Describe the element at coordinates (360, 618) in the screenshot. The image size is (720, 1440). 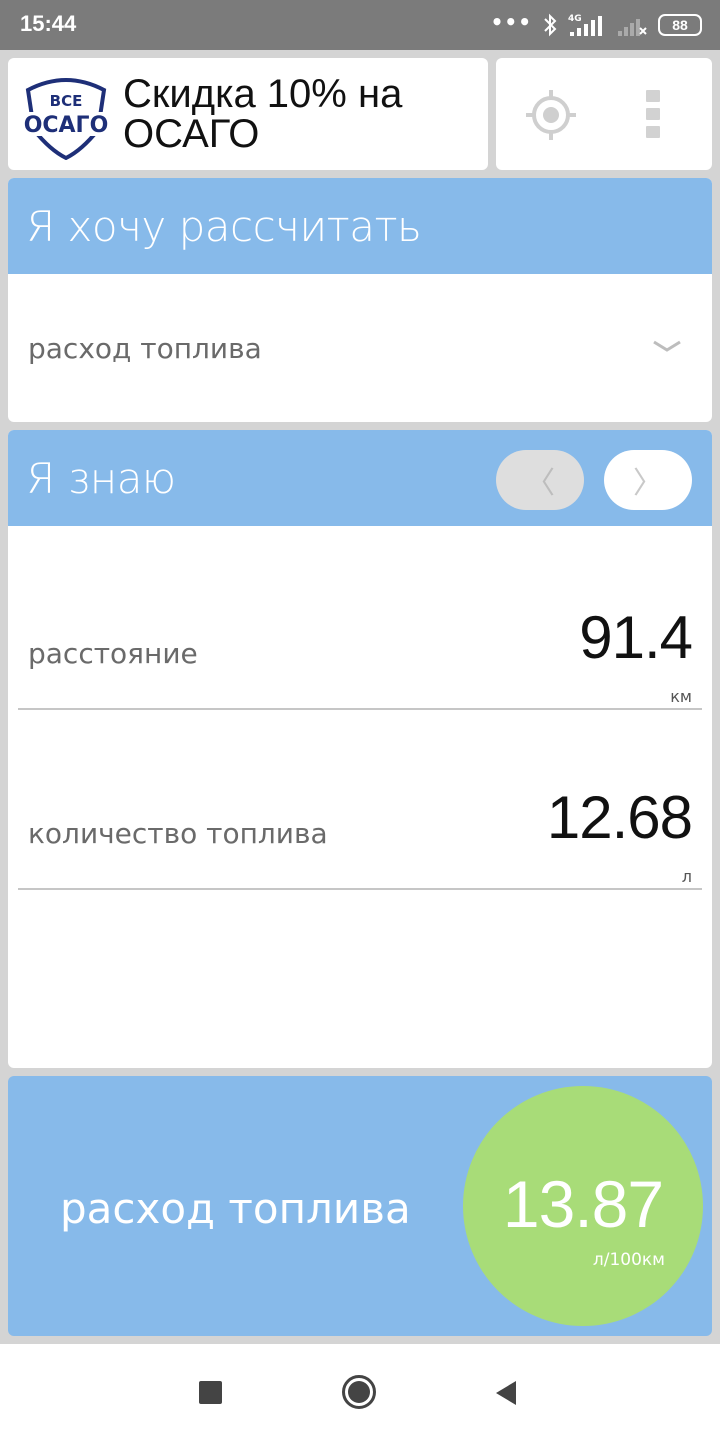
I see `distance-field: расстояние 91.4 км` at that location.